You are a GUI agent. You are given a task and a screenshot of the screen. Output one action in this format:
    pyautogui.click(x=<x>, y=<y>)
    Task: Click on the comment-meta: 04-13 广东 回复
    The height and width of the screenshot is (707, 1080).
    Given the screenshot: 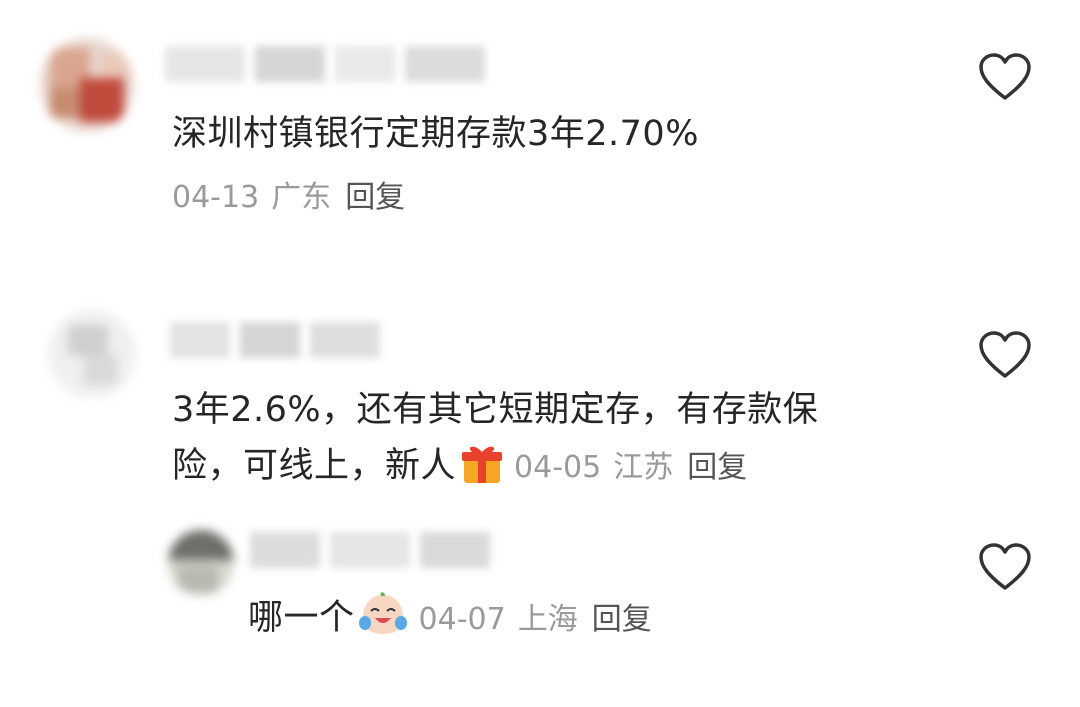 What is the action you would take?
    pyautogui.click(x=288, y=198)
    